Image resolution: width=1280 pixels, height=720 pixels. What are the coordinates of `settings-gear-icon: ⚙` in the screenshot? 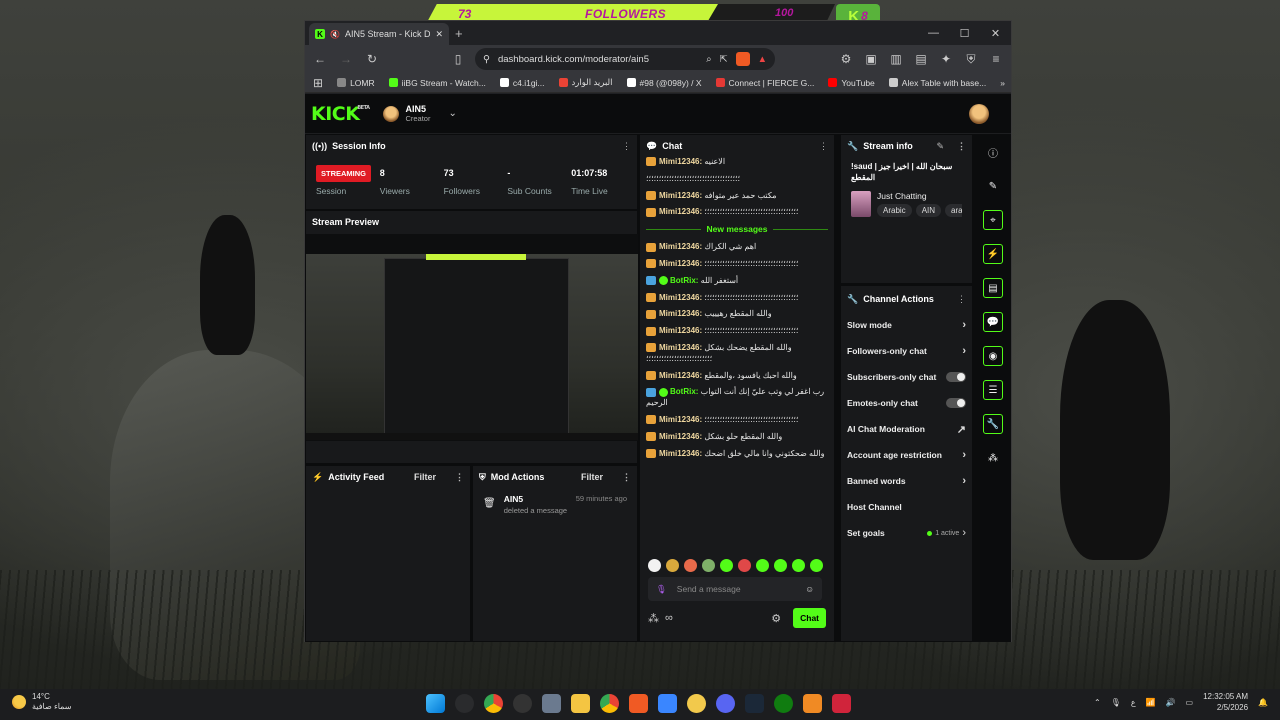 It's located at (776, 618).